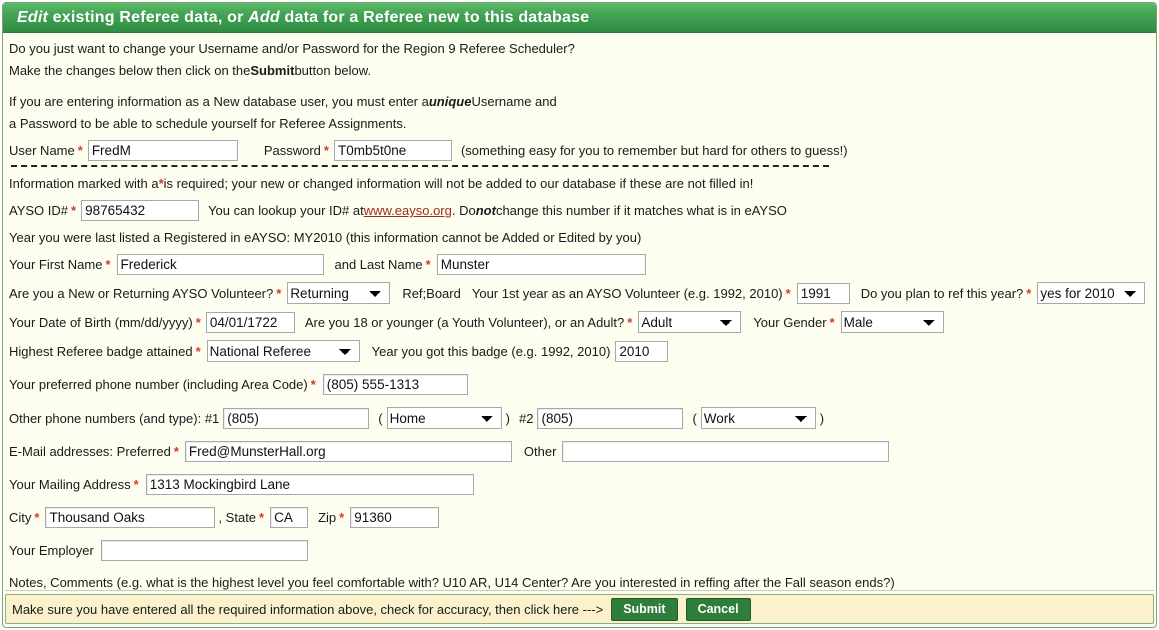 This screenshot has height=630, width=1159. Describe the element at coordinates (279, 293) in the screenshot. I see `volunteer-status-required-asterisk: *` at that location.